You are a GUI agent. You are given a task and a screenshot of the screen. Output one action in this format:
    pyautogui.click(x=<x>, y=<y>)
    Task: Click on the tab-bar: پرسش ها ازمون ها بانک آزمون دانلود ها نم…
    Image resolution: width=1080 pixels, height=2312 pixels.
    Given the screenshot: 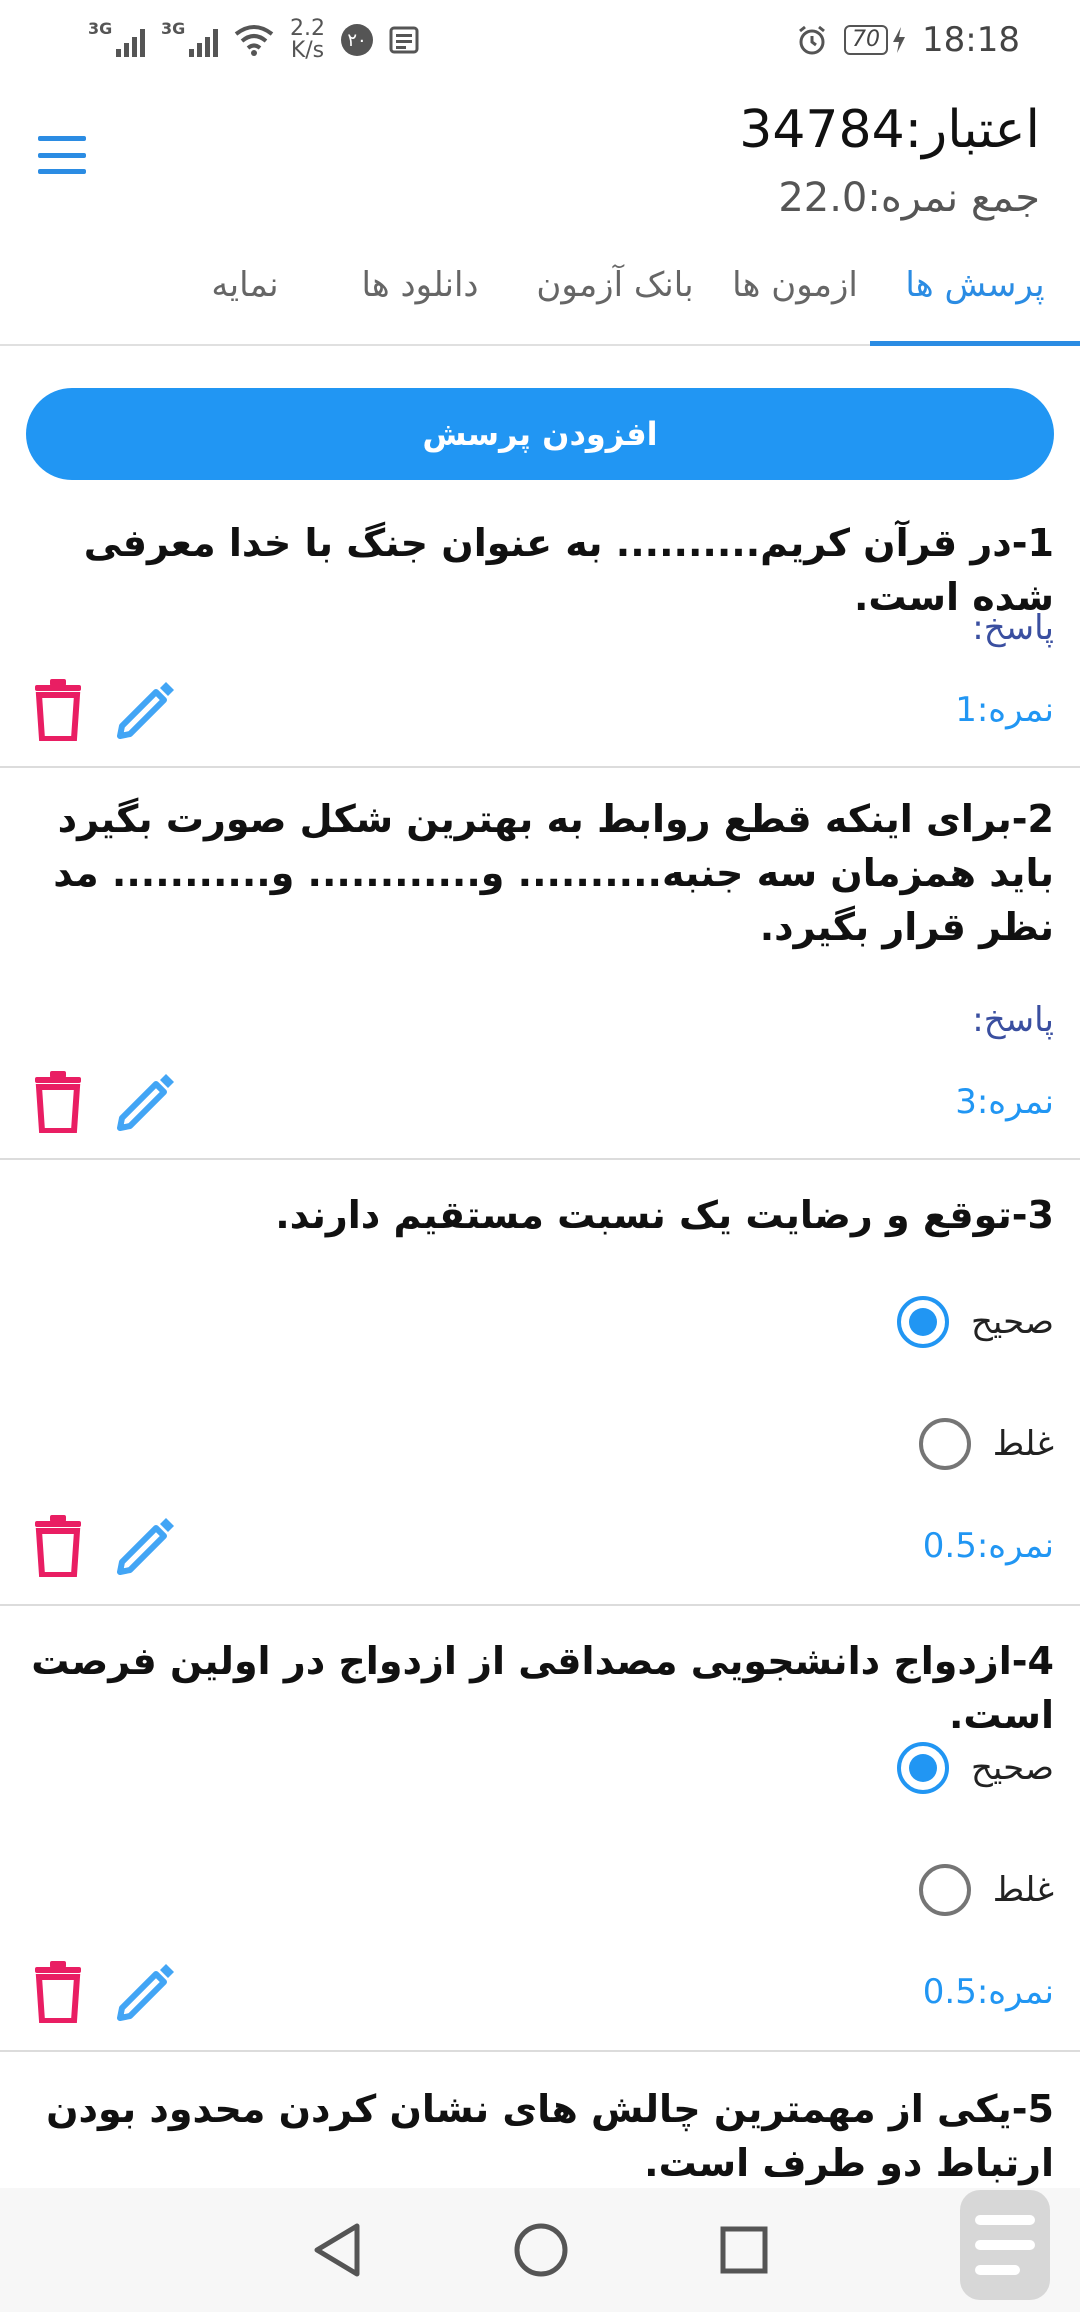 What is the action you would take?
    pyautogui.click(x=540, y=298)
    